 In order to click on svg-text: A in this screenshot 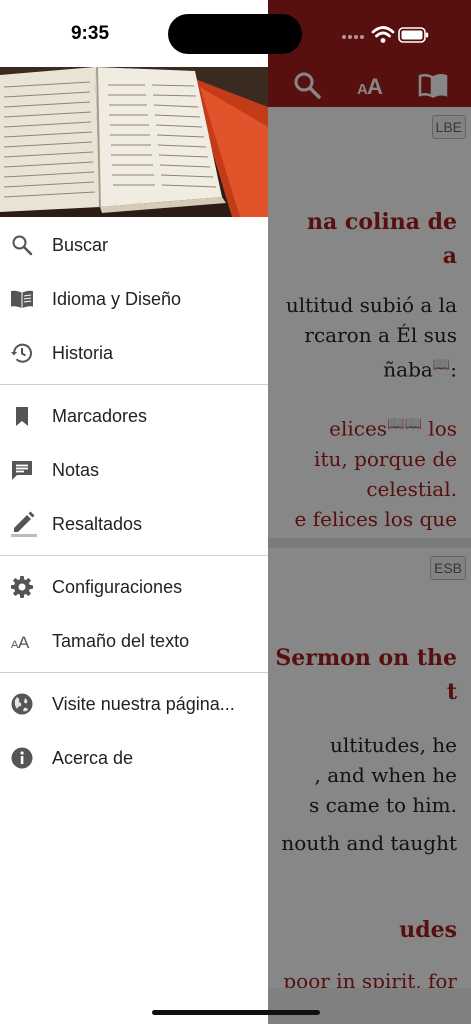, I will do `click(24, 642)`.